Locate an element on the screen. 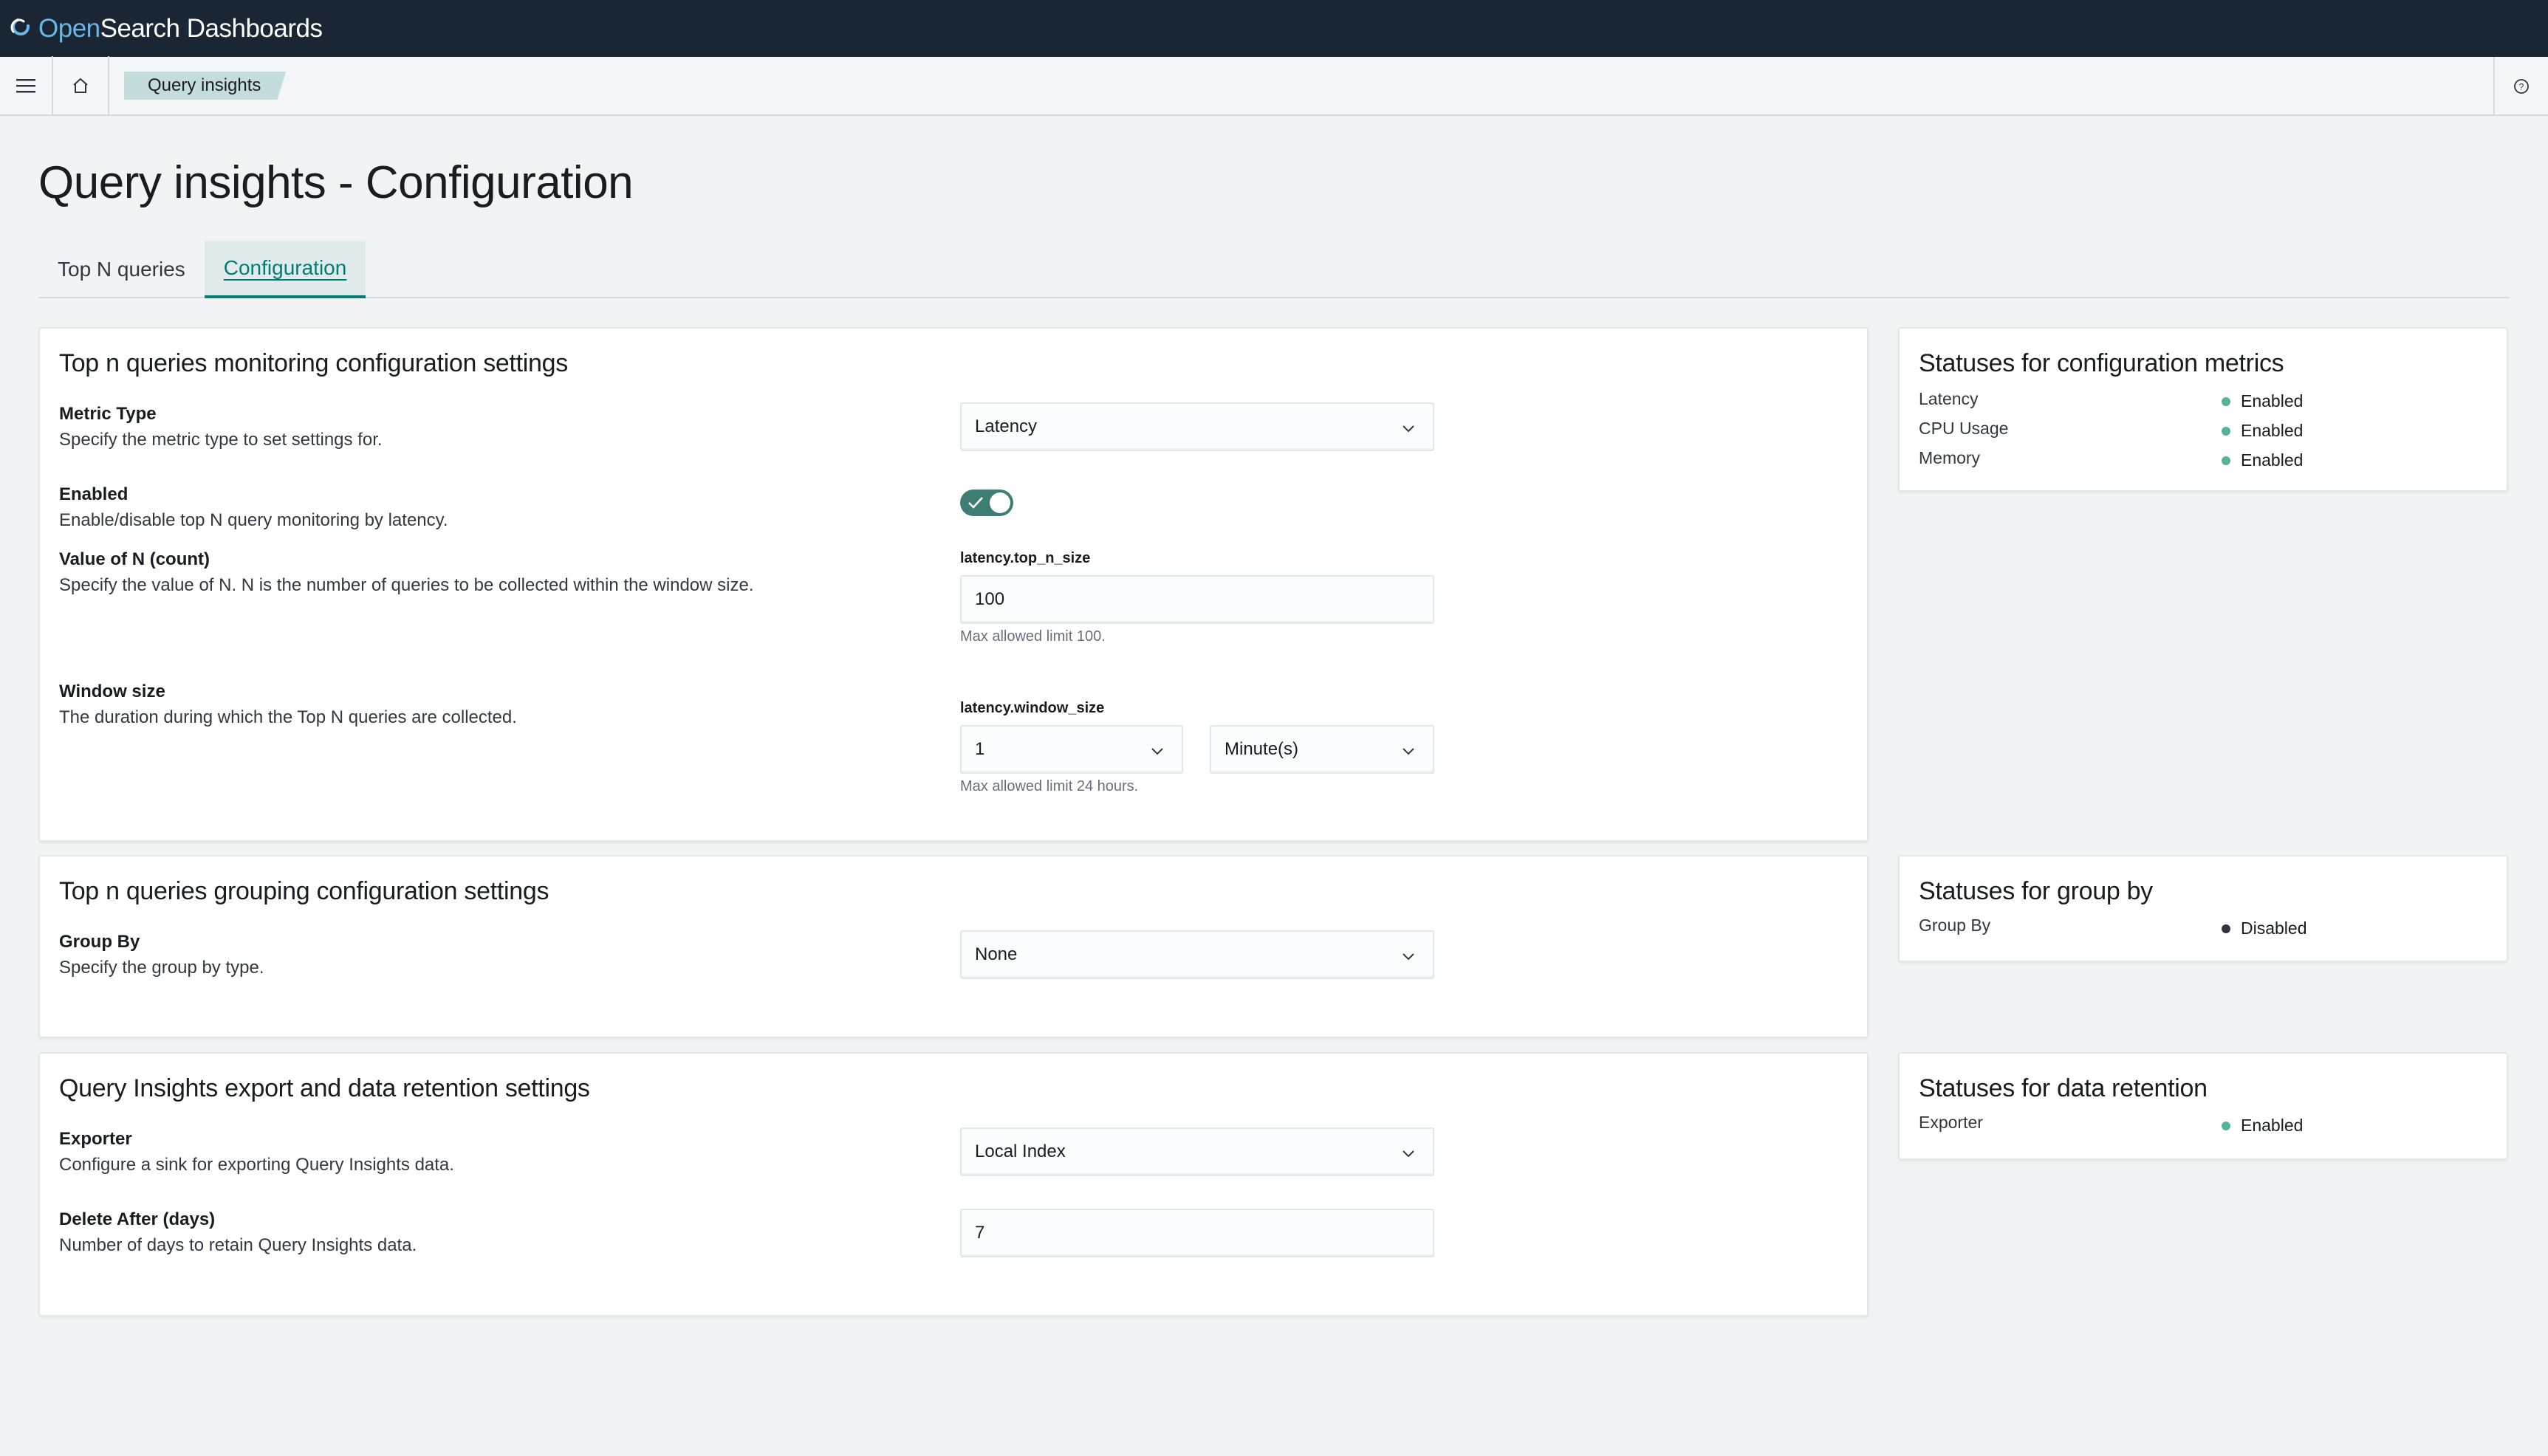  window-size-help: Max allowed limit 24 hours. is located at coordinates (1049, 786).